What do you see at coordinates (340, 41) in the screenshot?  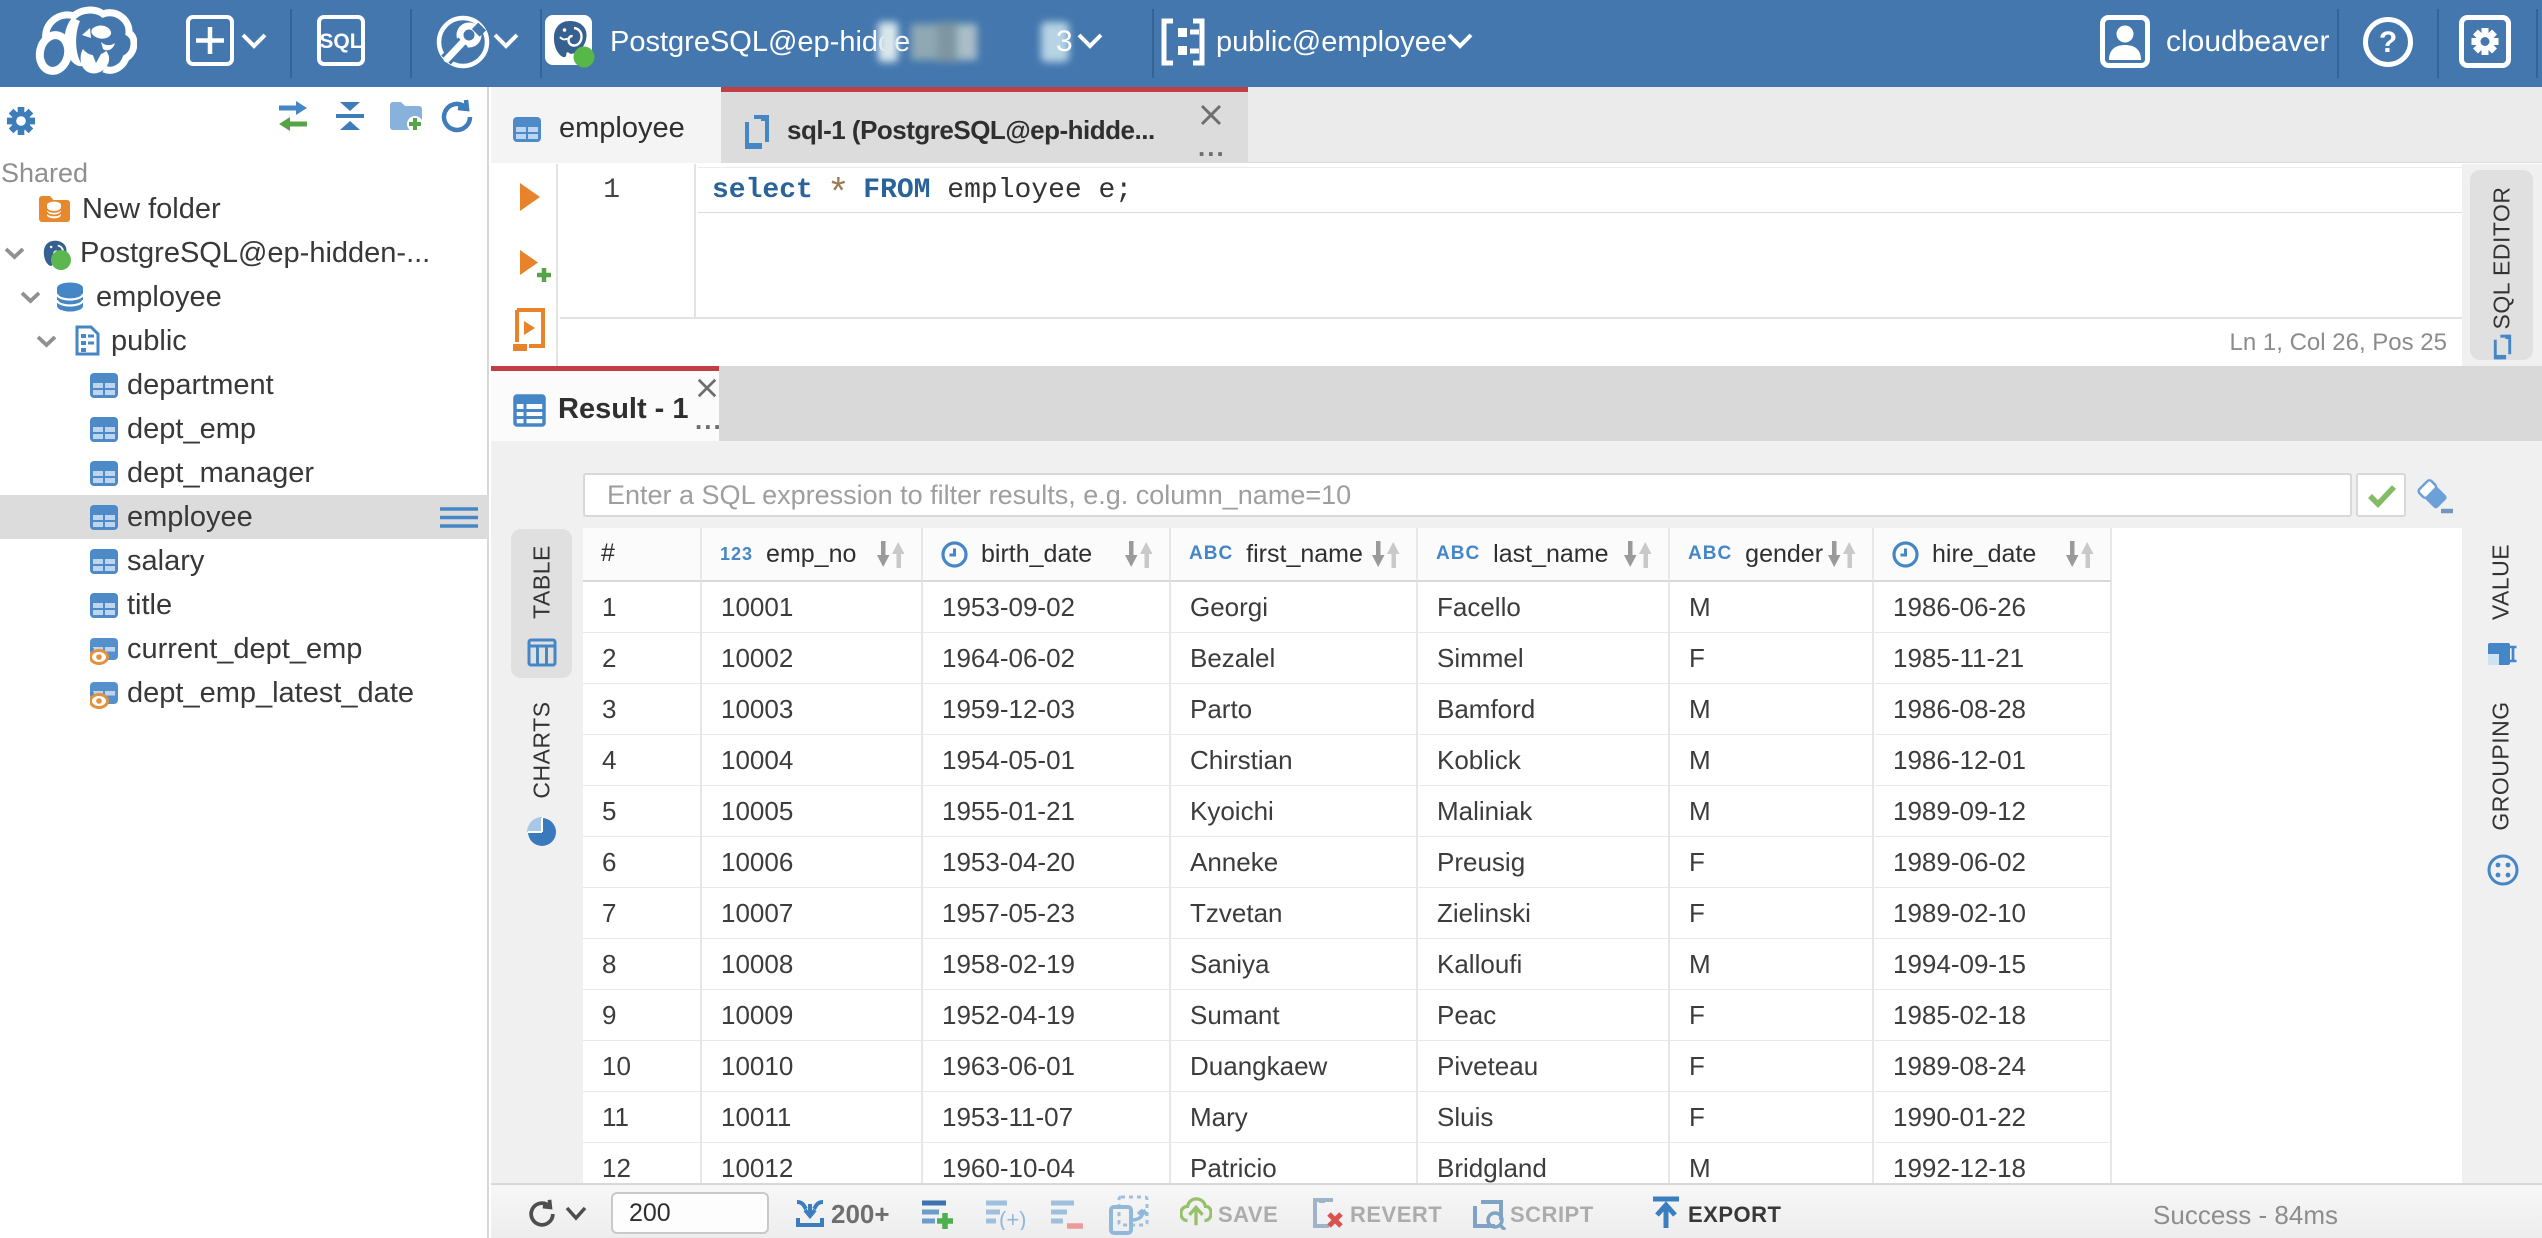 I see `svg-text: SQL` at bounding box center [340, 41].